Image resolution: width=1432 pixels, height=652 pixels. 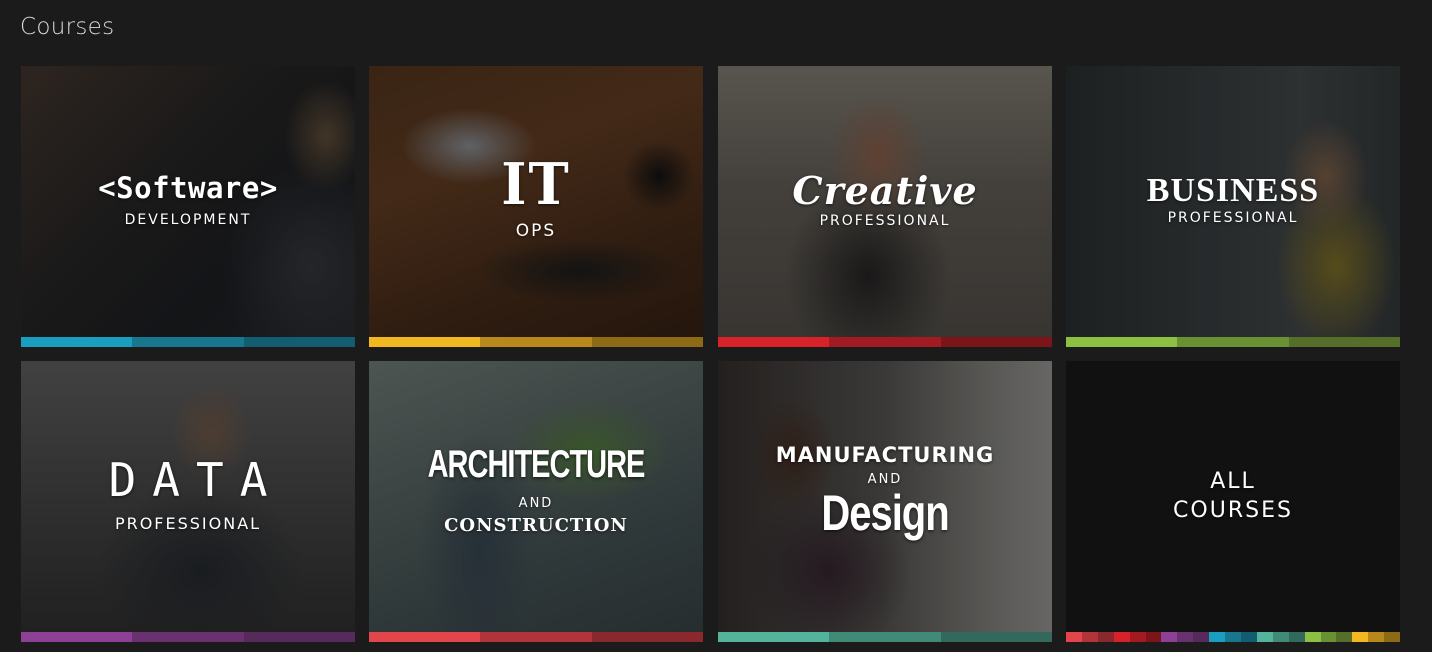 What do you see at coordinates (1233, 218) in the screenshot?
I see `business-subtitle: PROFESSIONAL` at bounding box center [1233, 218].